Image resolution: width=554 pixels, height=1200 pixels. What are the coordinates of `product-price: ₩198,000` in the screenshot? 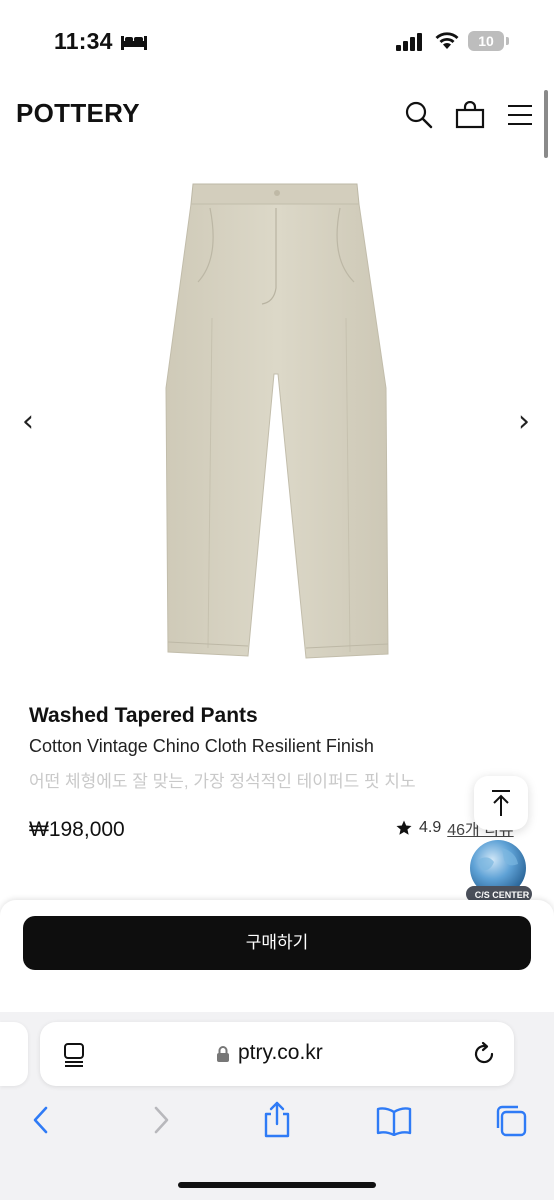 It's located at (77, 829).